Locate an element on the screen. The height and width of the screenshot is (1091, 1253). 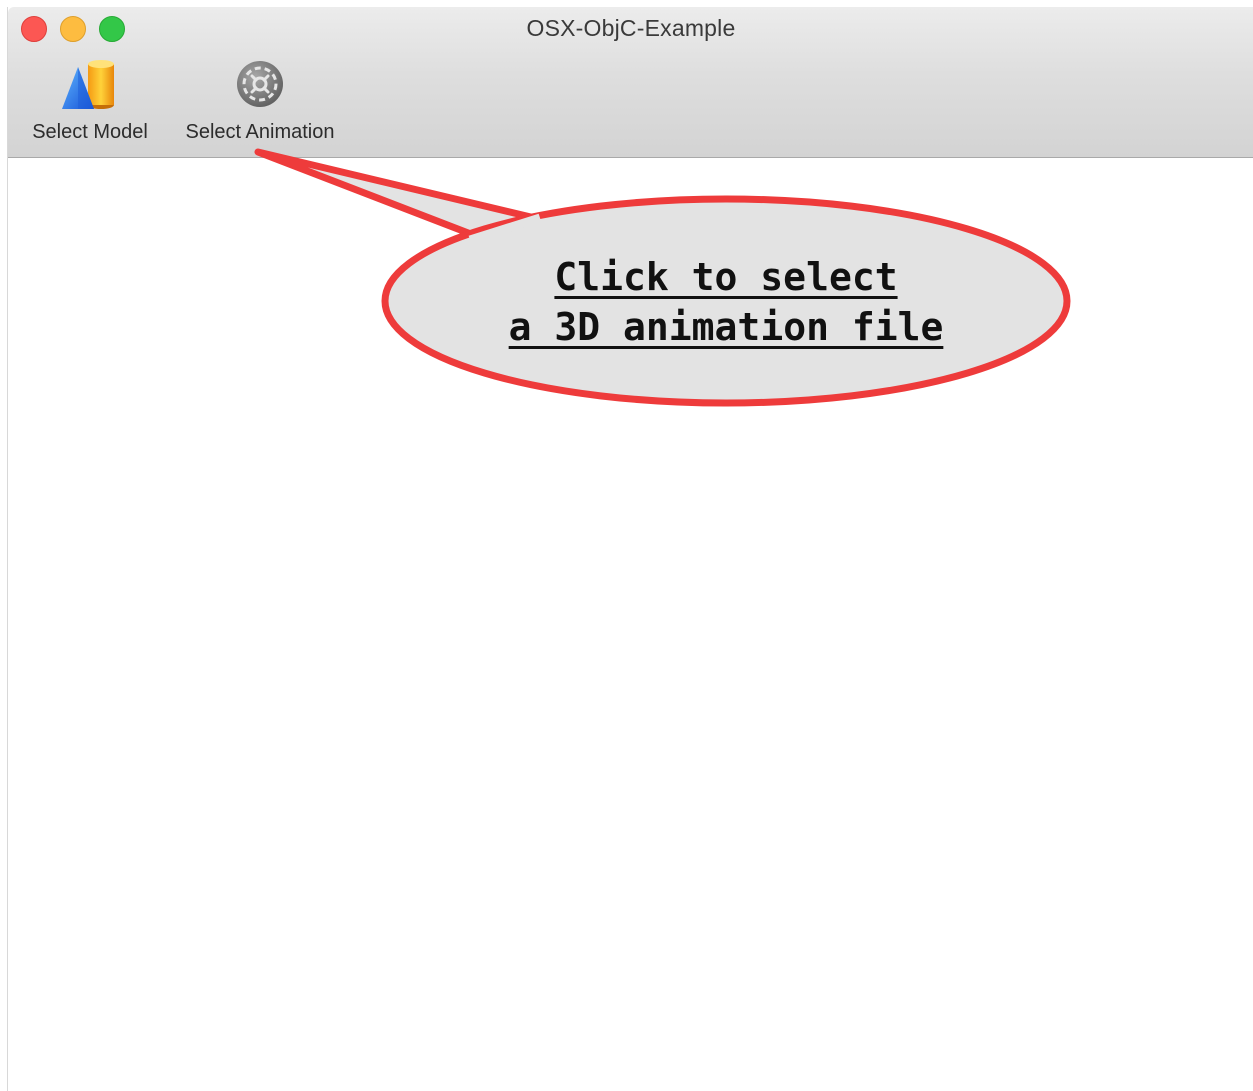
animation-gear-icon is located at coordinates (260, 84).